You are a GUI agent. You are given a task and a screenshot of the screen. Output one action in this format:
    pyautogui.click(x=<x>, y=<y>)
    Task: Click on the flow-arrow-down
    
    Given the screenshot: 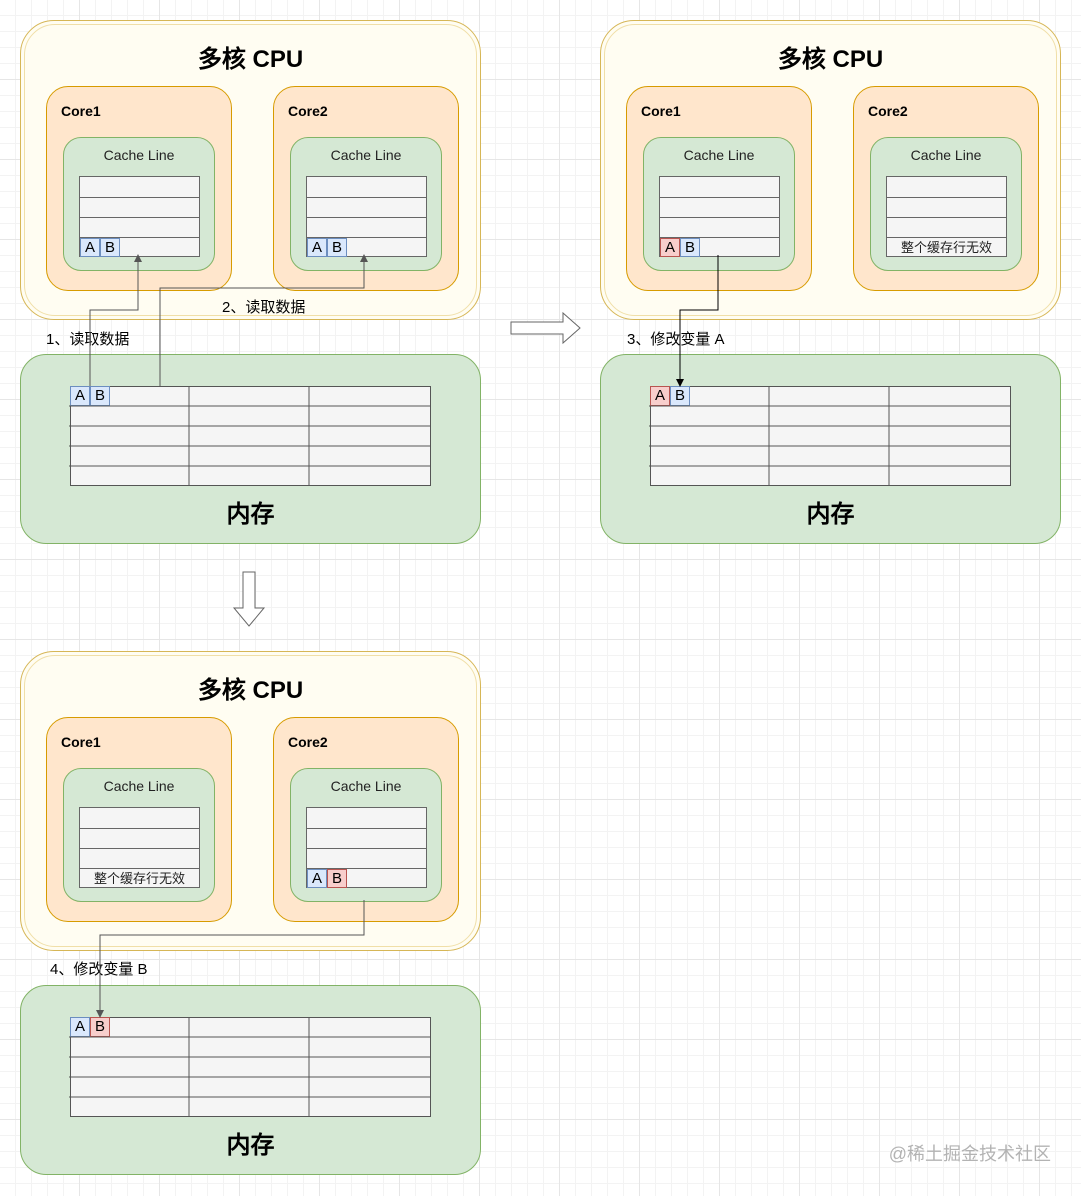 What is the action you would take?
    pyautogui.click(x=249, y=599)
    